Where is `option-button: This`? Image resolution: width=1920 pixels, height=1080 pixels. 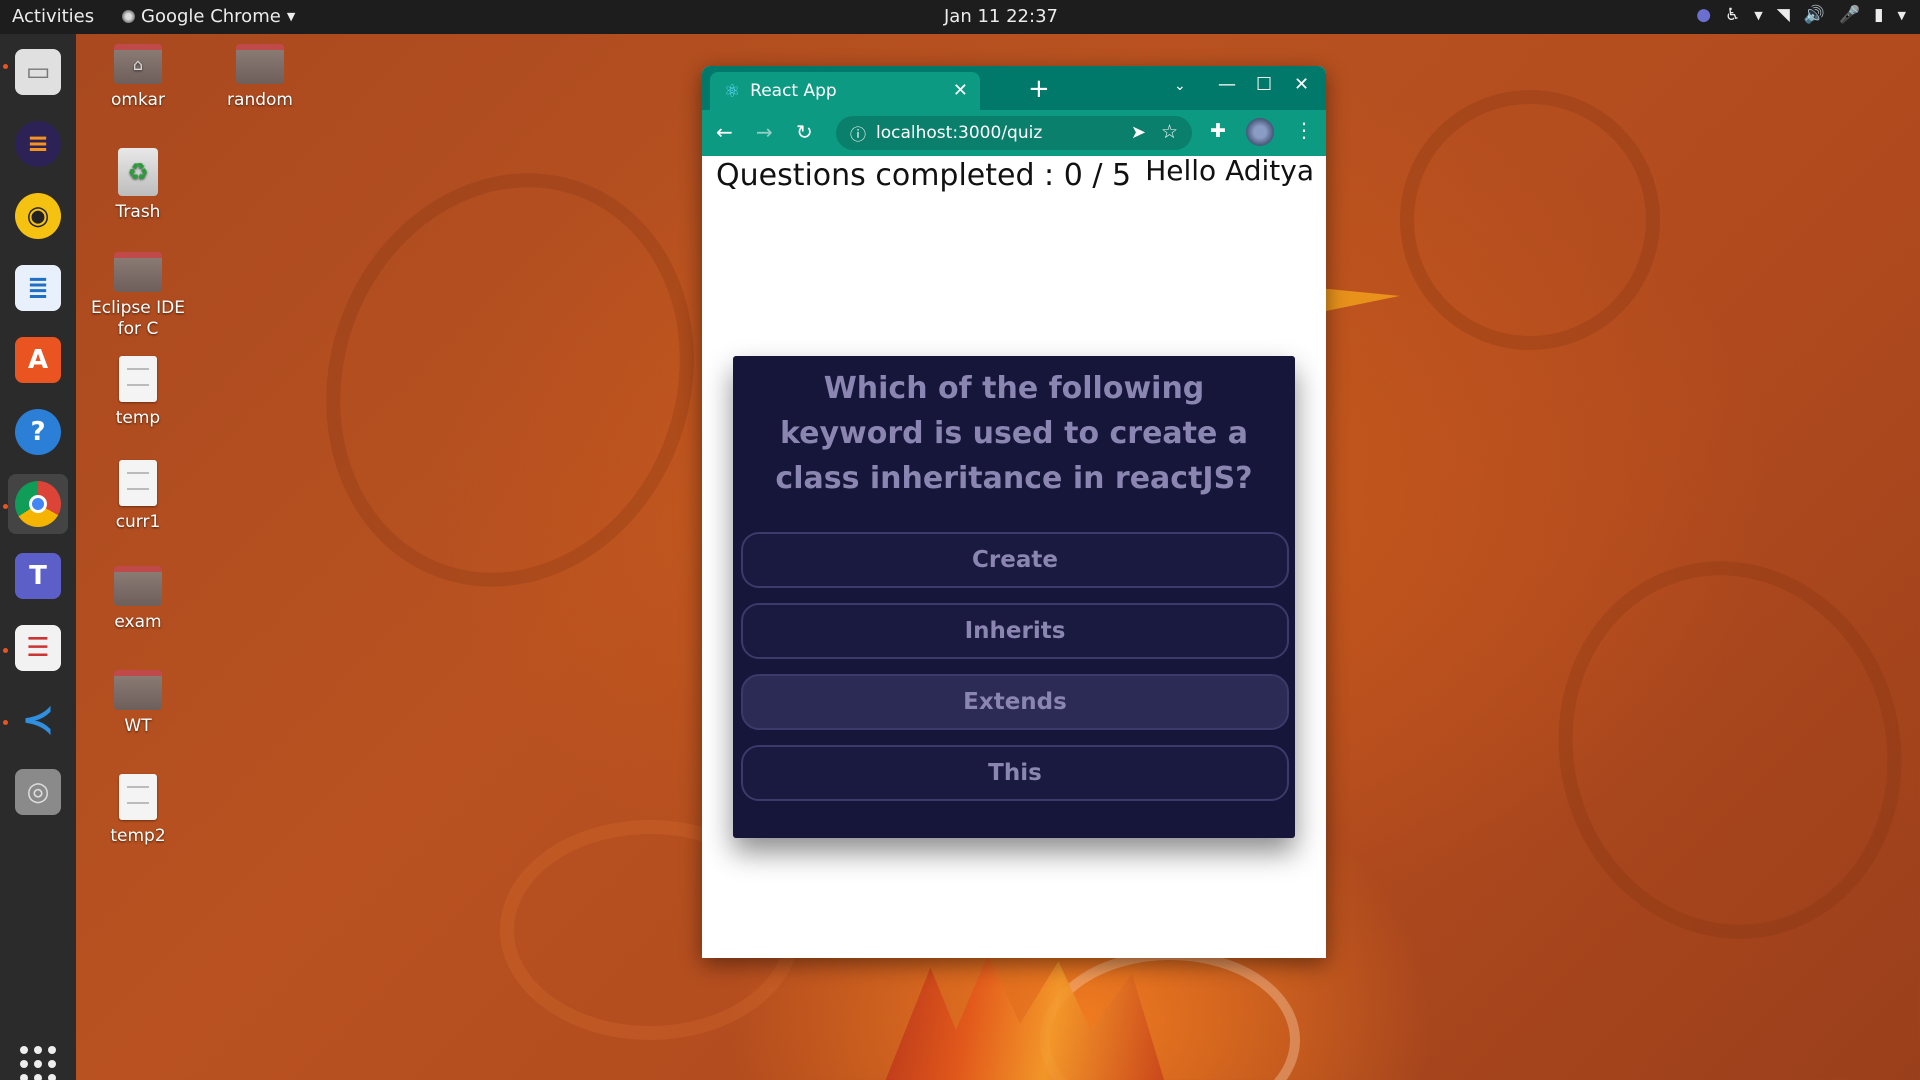 option-button: This is located at coordinates (1015, 773).